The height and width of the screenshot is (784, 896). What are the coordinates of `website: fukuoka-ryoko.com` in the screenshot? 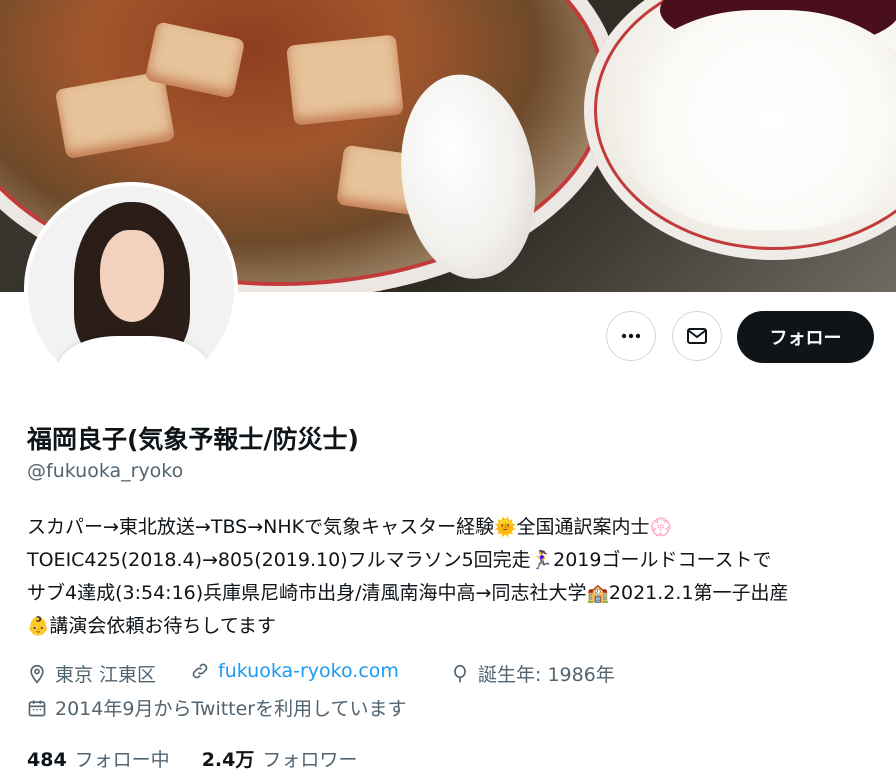 It's located at (294, 671).